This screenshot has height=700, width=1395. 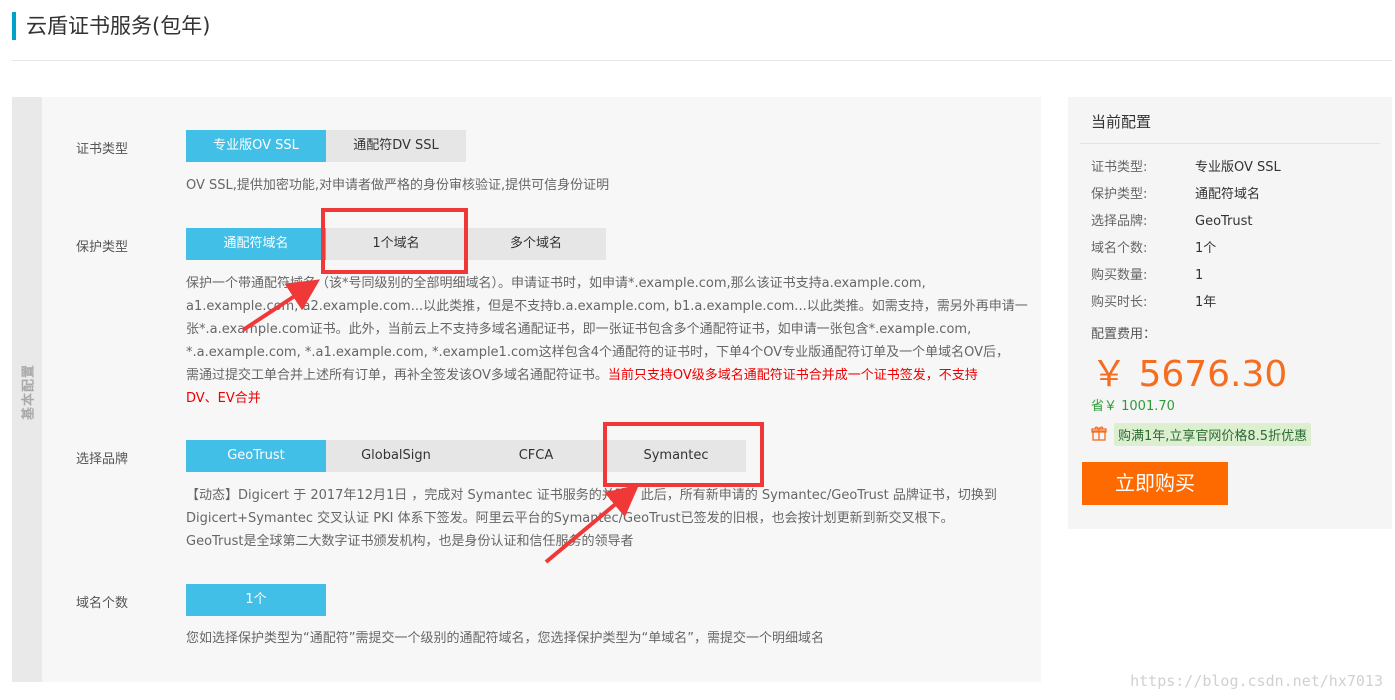 I want to click on domain-count-option-1: 1个, so click(x=256, y=600).